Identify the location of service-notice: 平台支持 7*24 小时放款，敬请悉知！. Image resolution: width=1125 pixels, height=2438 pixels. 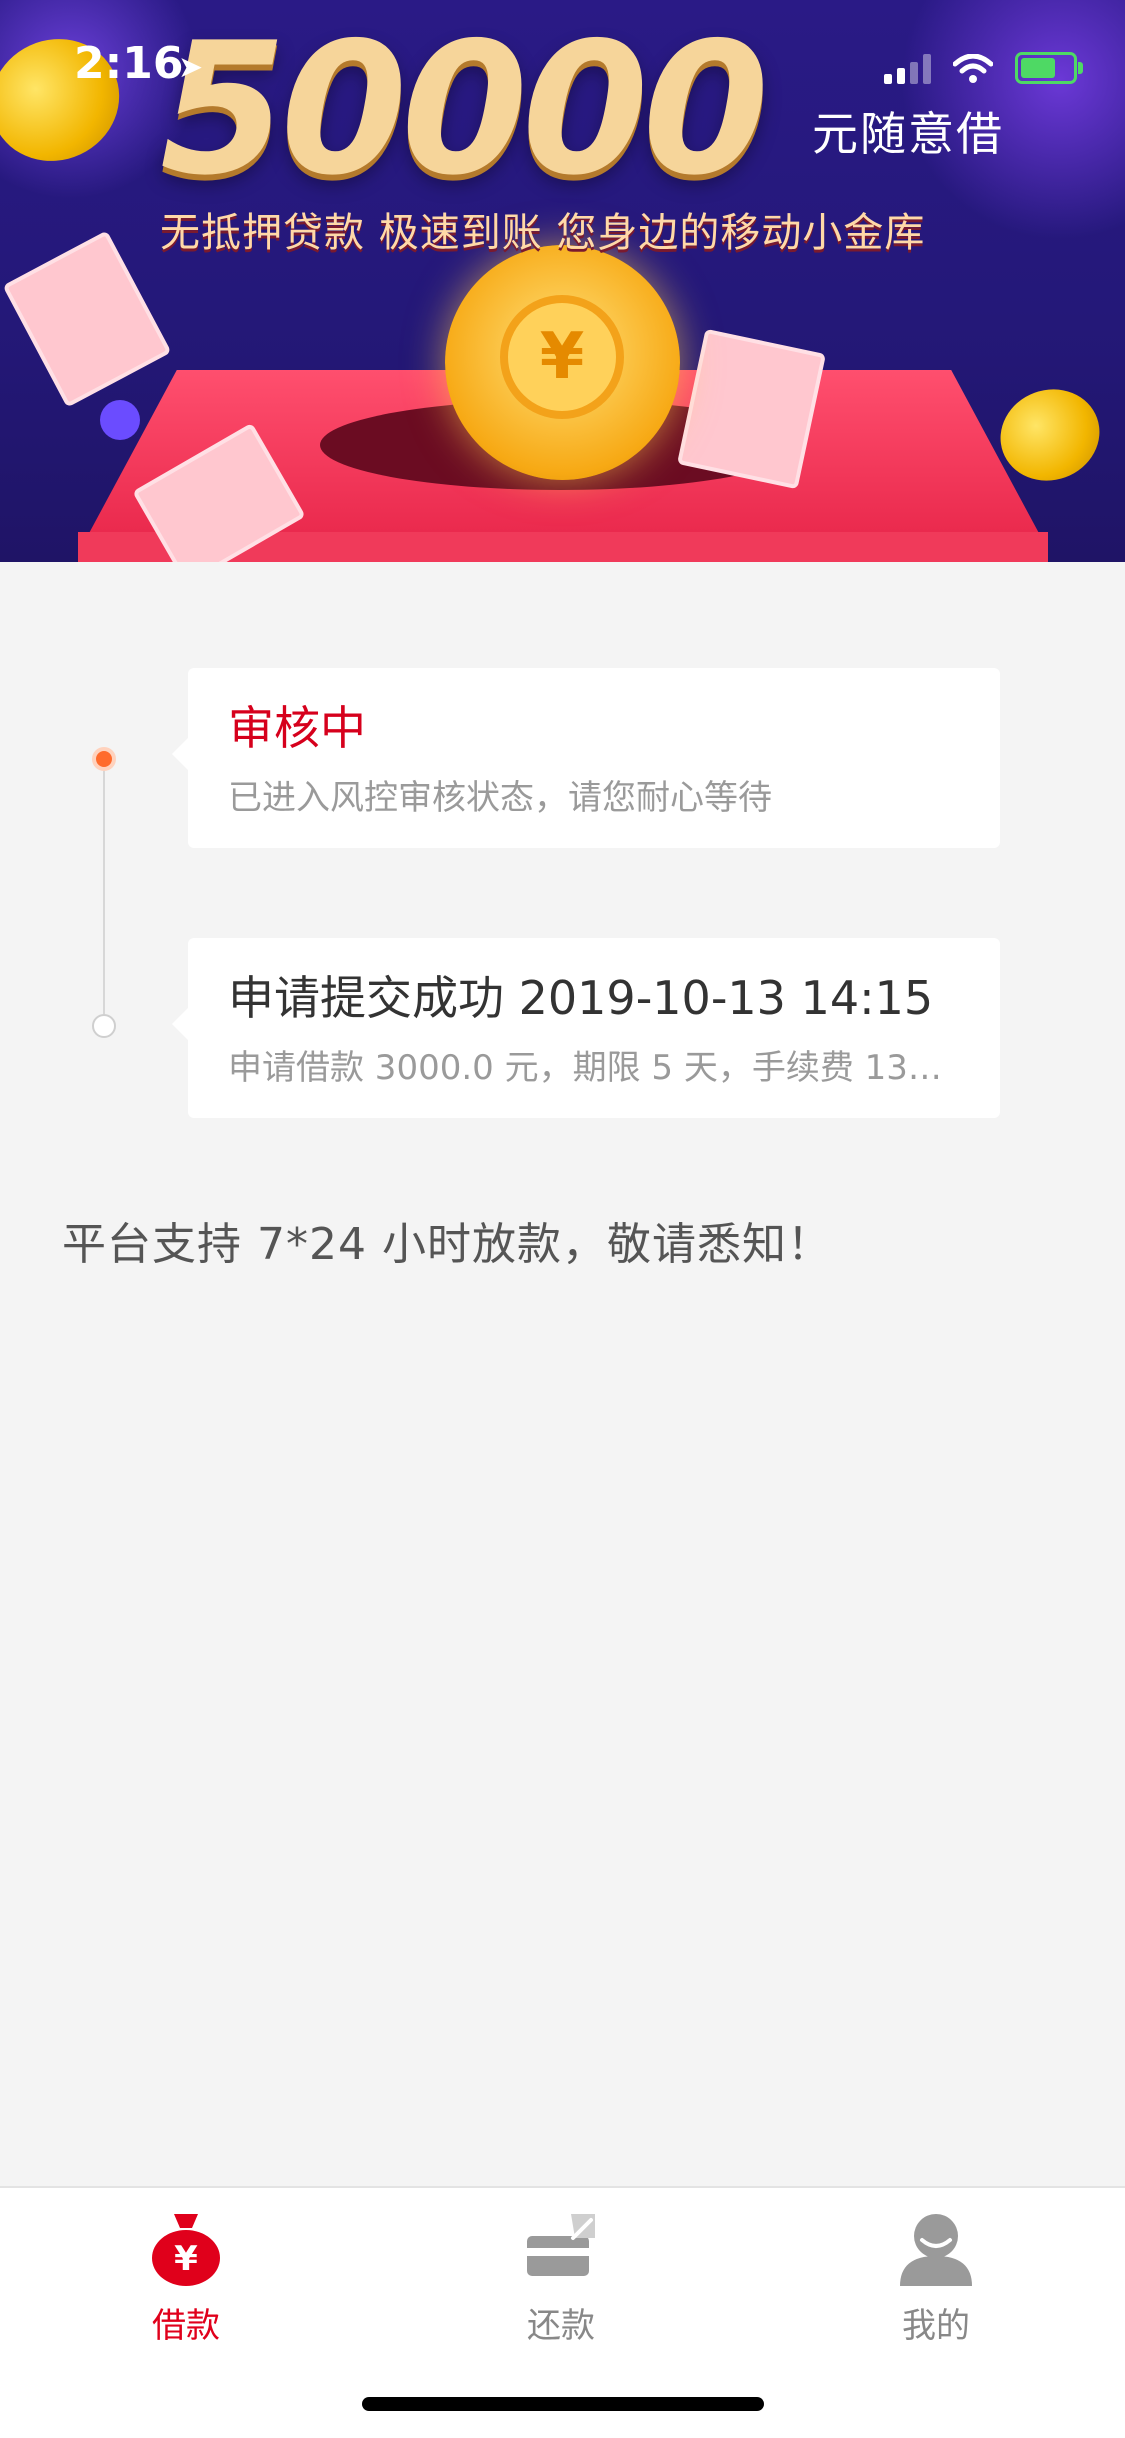
(447, 1244).